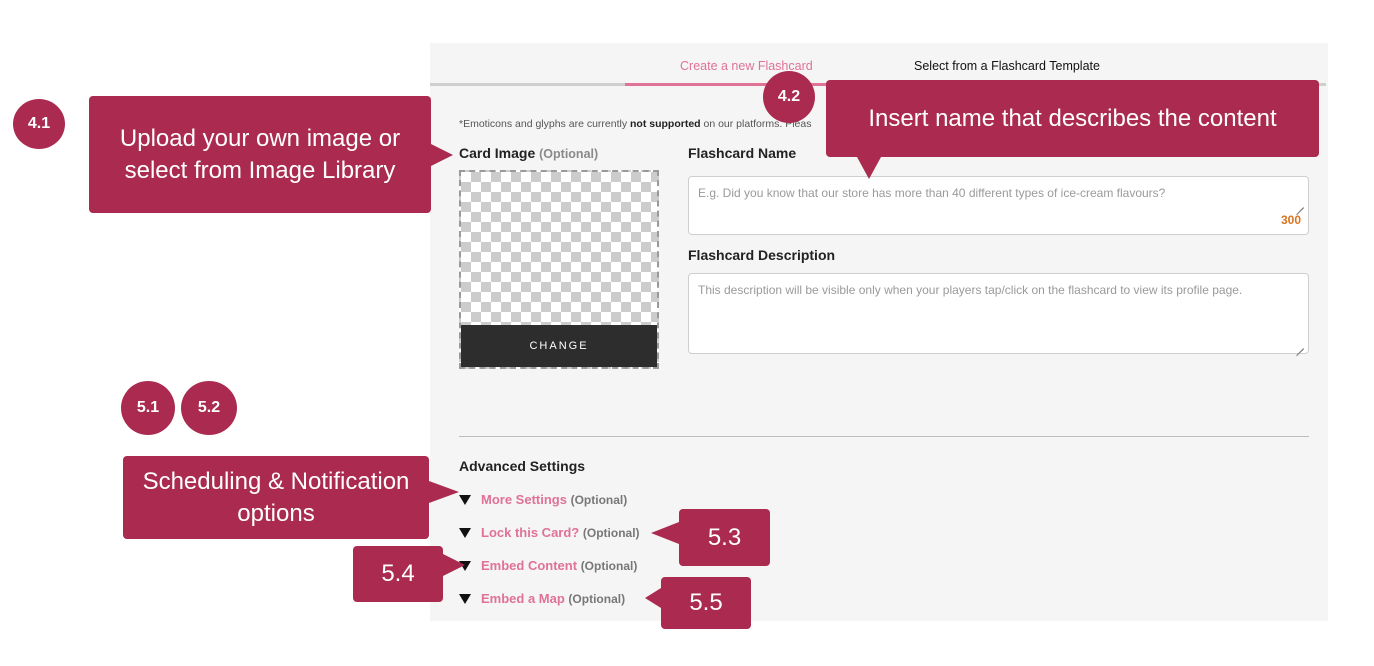 The width and height of the screenshot is (1374, 666). What do you see at coordinates (789, 97) in the screenshot?
I see `badge-4-2: 4.2` at bounding box center [789, 97].